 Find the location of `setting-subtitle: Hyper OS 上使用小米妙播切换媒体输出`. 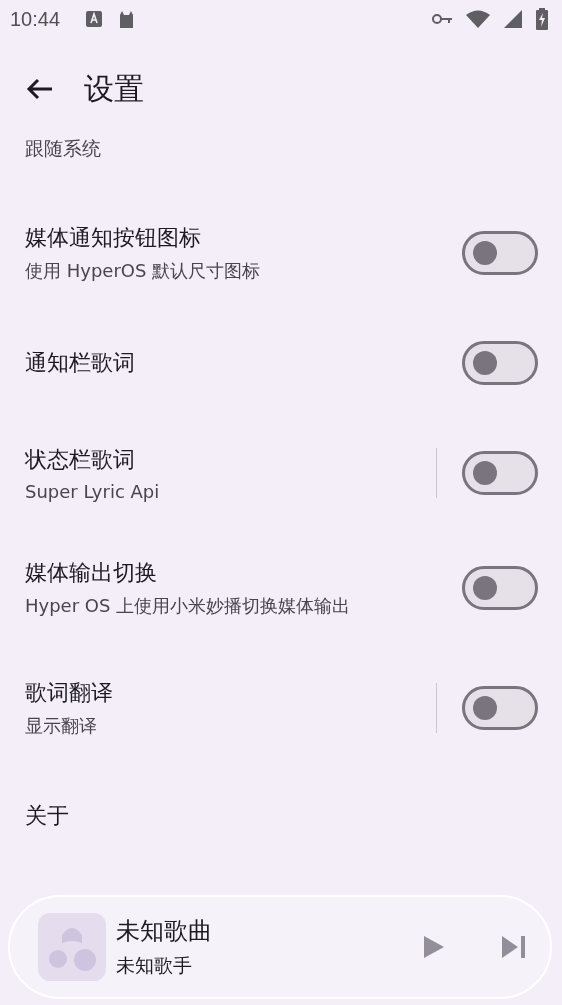

setting-subtitle: Hyper OS 上使用小米妙播切换媒体输出 is located at coordinates (188, 606).